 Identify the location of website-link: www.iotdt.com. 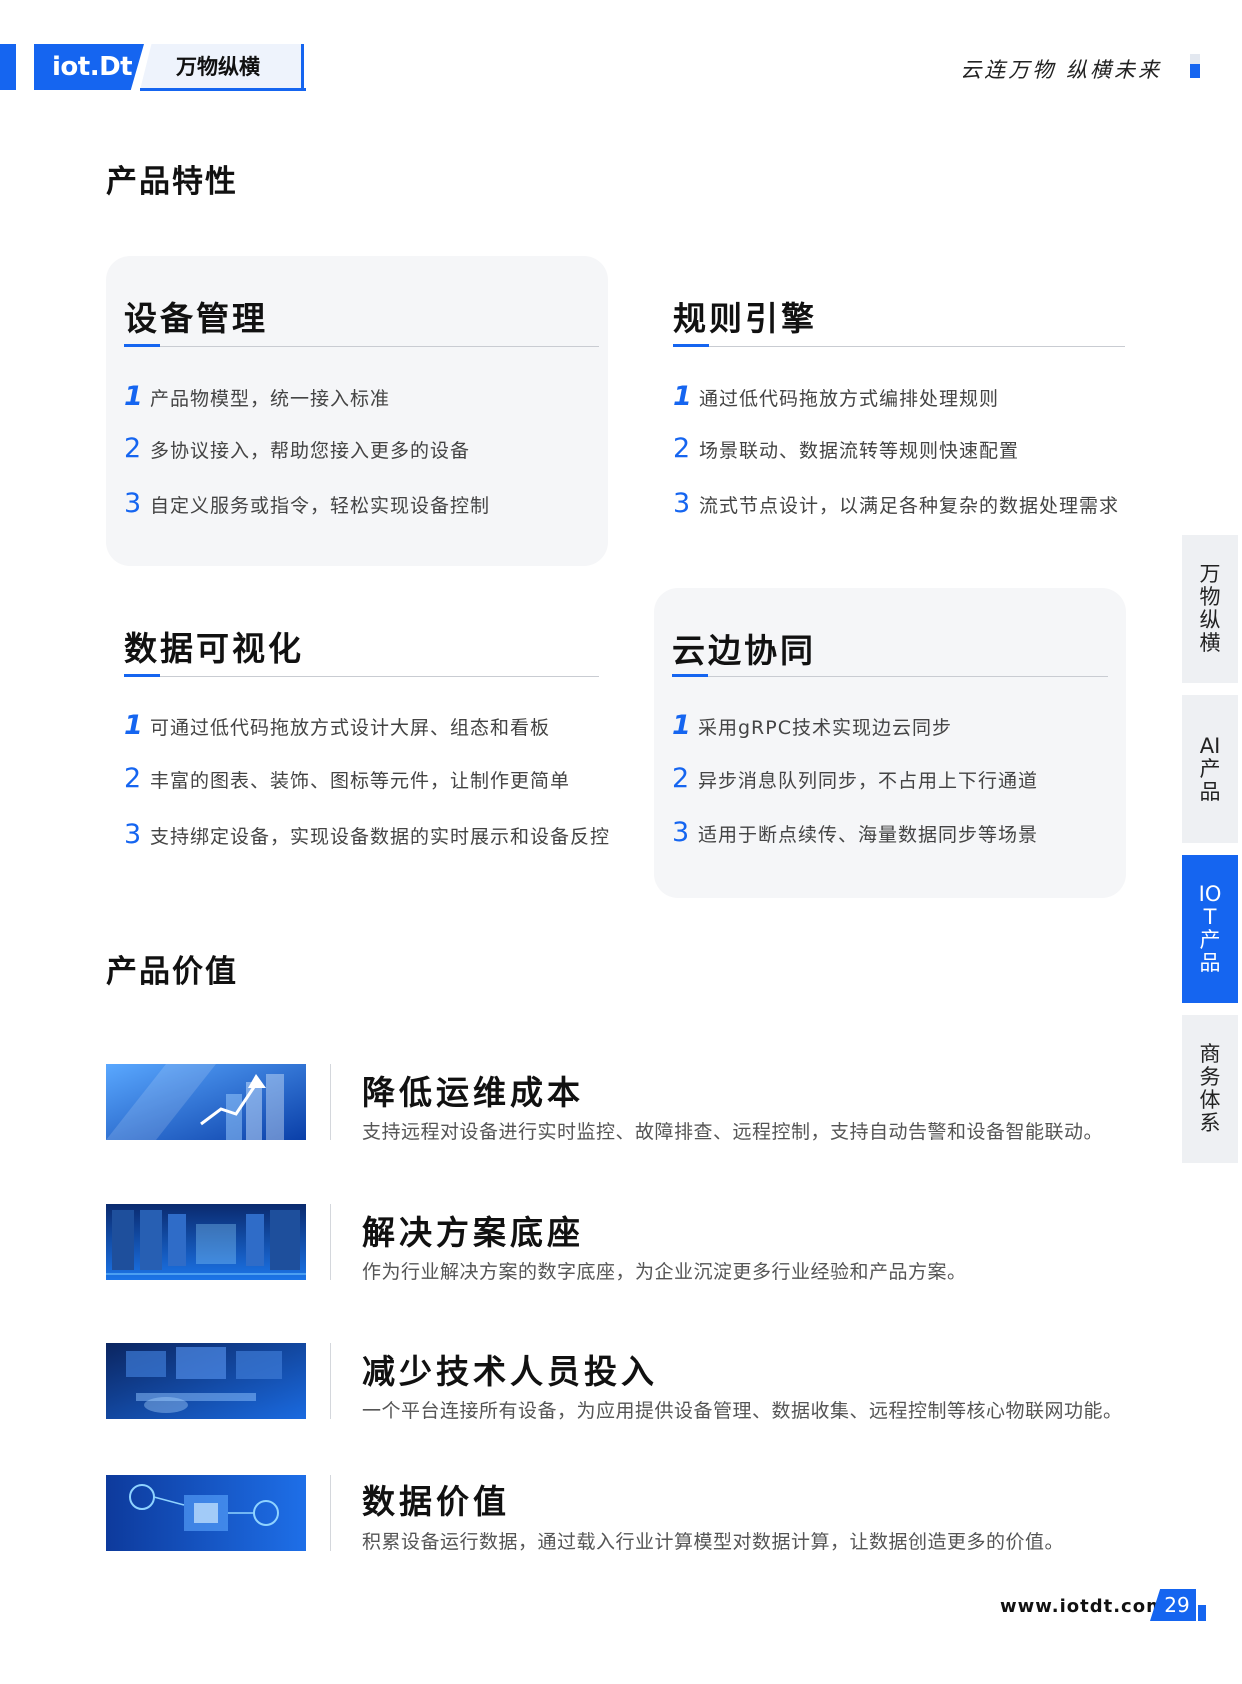
(1083, 1606).